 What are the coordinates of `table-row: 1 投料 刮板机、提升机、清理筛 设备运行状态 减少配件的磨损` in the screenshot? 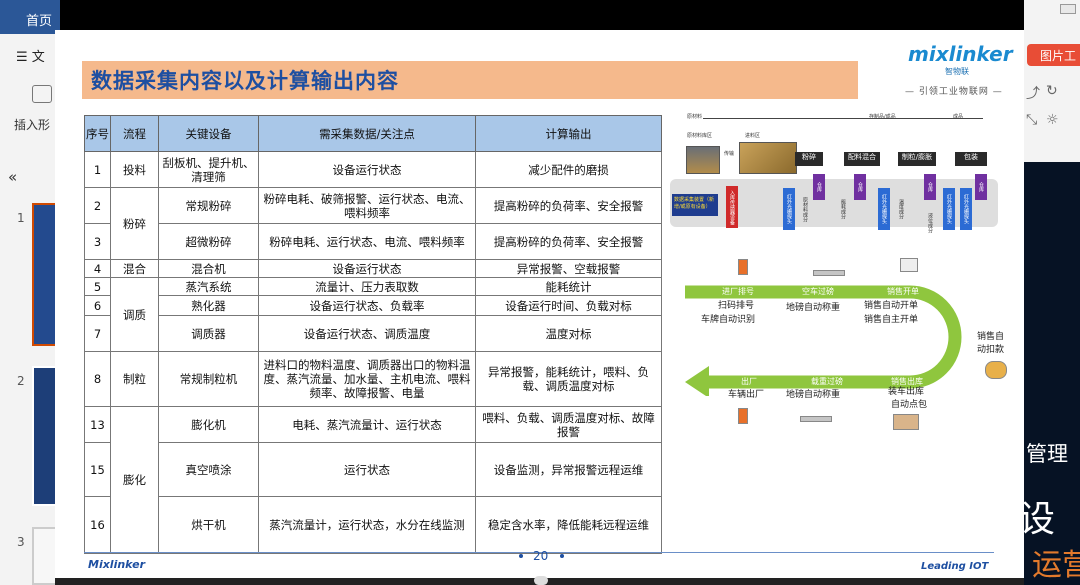 It's located at (373, 169).